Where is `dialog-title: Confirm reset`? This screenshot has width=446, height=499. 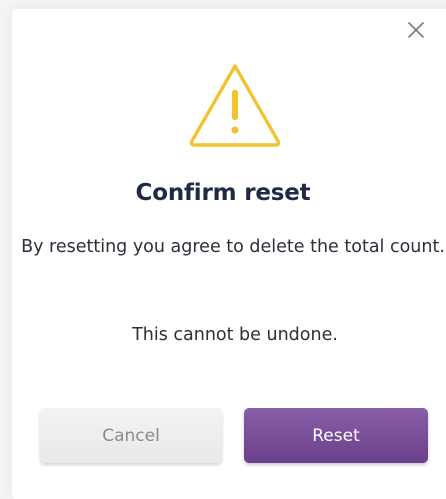
dialog-title: Confirm reset is located at coordinates (223, 193).